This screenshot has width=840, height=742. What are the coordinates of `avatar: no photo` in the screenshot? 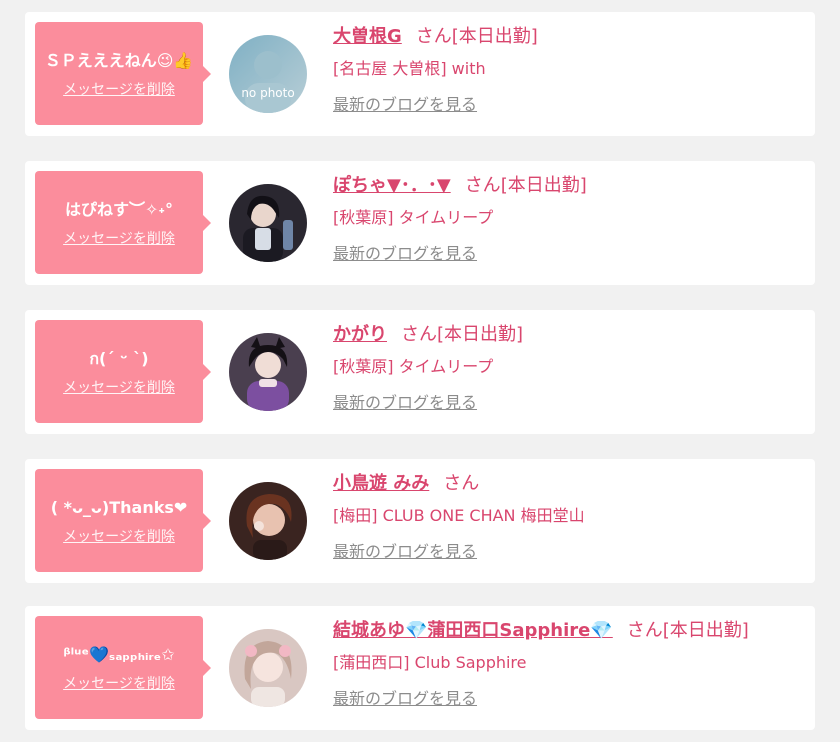 It's located at (268, 74).